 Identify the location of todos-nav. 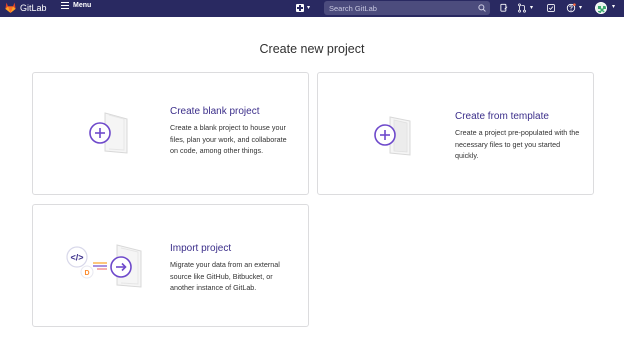
(551, 8).